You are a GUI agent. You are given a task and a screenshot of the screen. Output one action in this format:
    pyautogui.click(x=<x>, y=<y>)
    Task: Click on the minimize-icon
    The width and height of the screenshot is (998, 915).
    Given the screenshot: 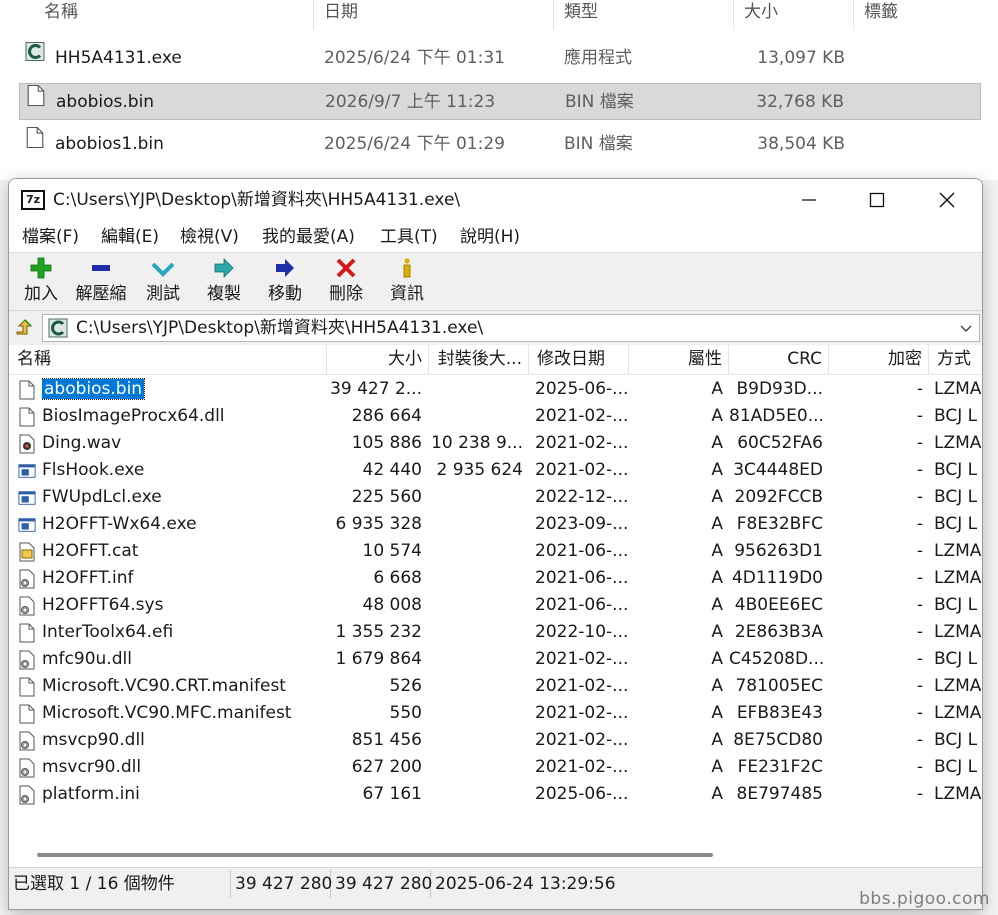 What is the action you would take?
    pyautogui.click(x=809, y=200)
    